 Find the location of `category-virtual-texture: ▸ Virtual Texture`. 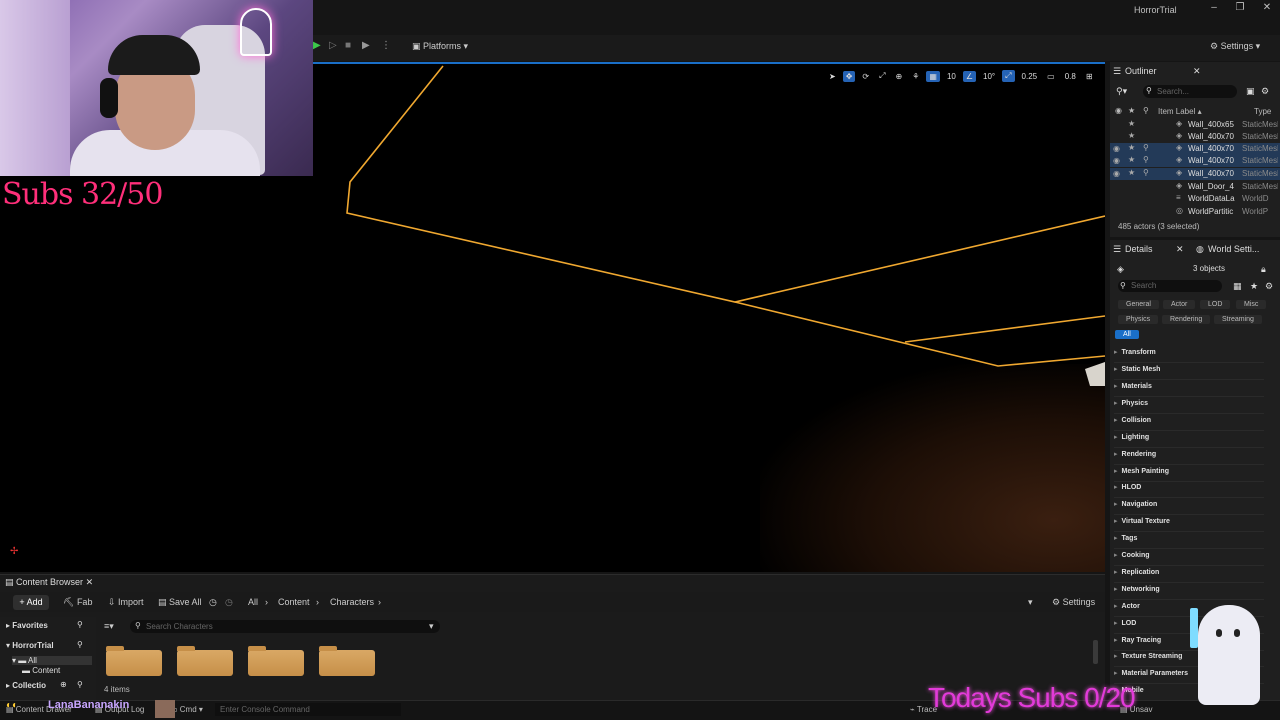

category-virtual-texture: ▸ Virtual Texture is located at coordinates (1189, 524).